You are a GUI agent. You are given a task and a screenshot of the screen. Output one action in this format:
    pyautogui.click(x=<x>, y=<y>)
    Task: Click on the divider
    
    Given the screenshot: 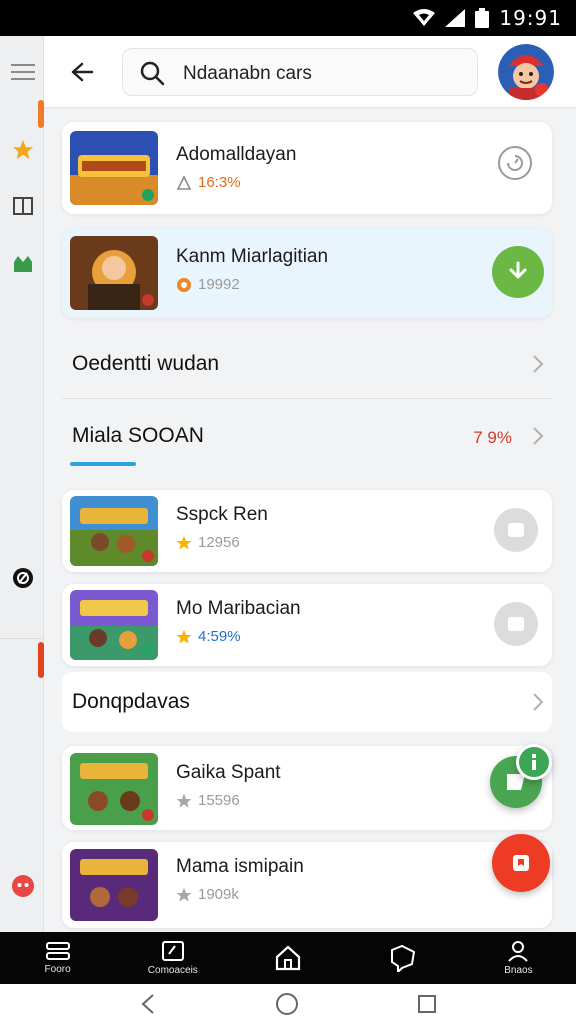 What is the action you would take?
    pyautogui.click(x=307, y=398)
    